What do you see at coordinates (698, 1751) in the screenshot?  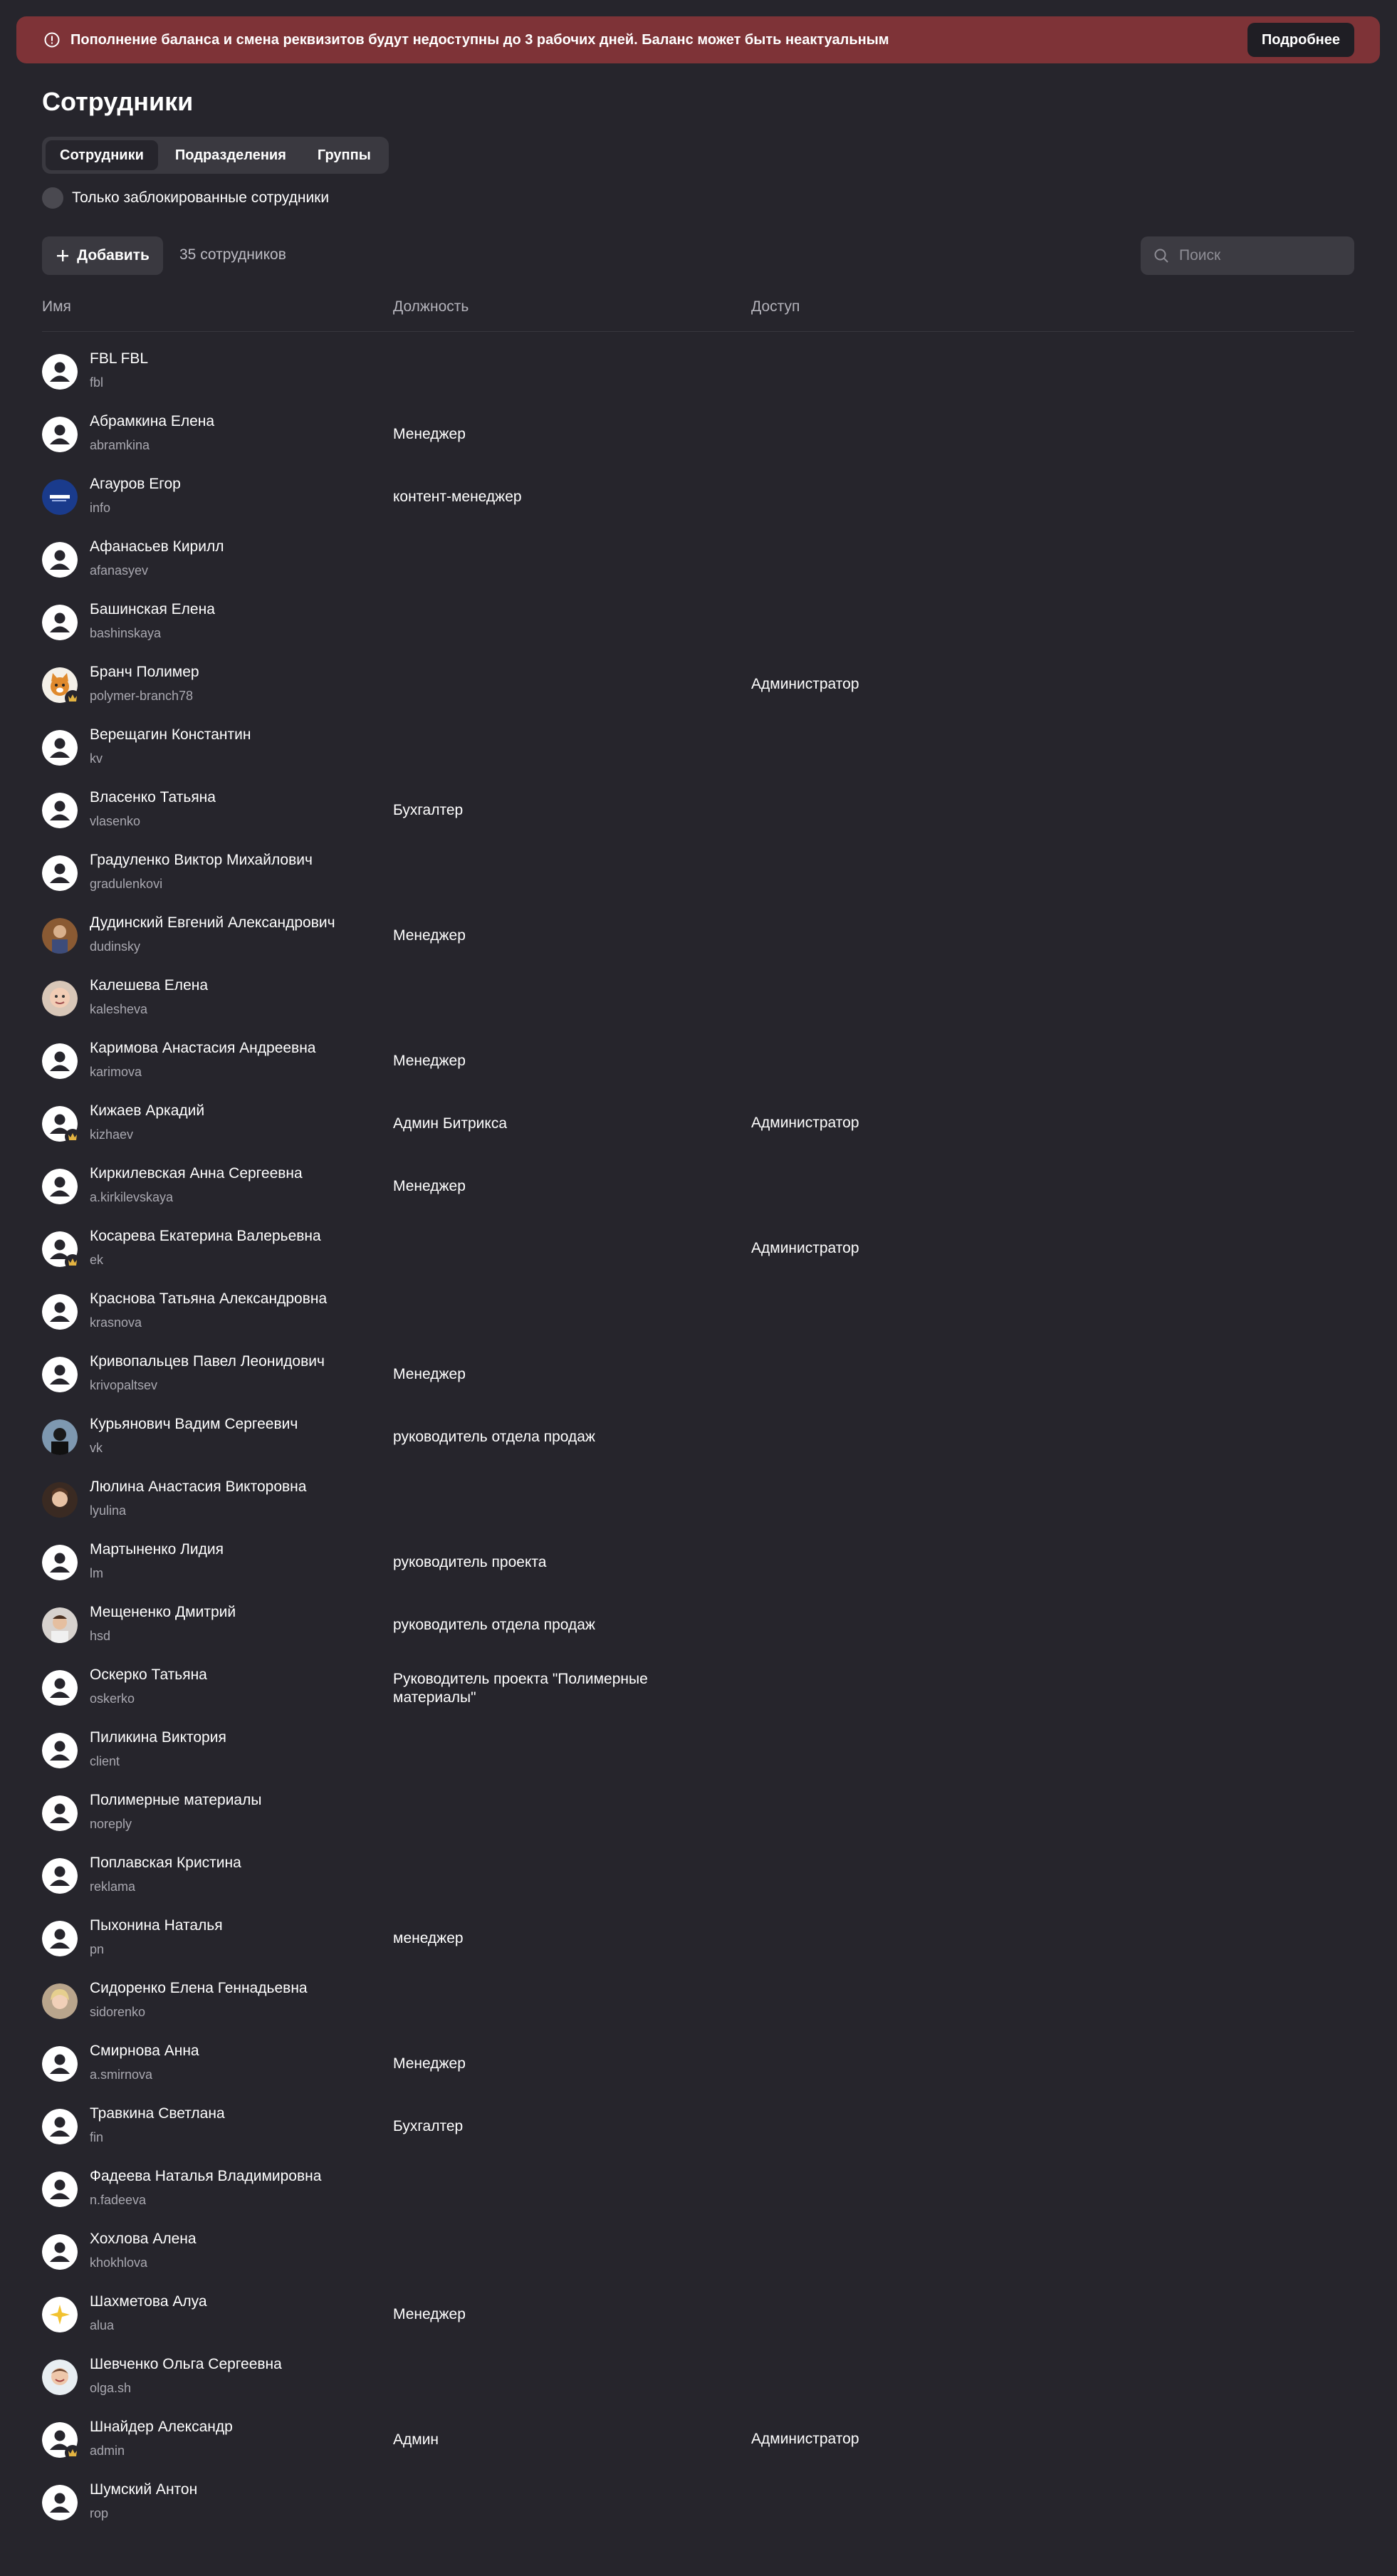 I see `employee-row: Пиликина Виктория client` at bounding box center [698, 1751].